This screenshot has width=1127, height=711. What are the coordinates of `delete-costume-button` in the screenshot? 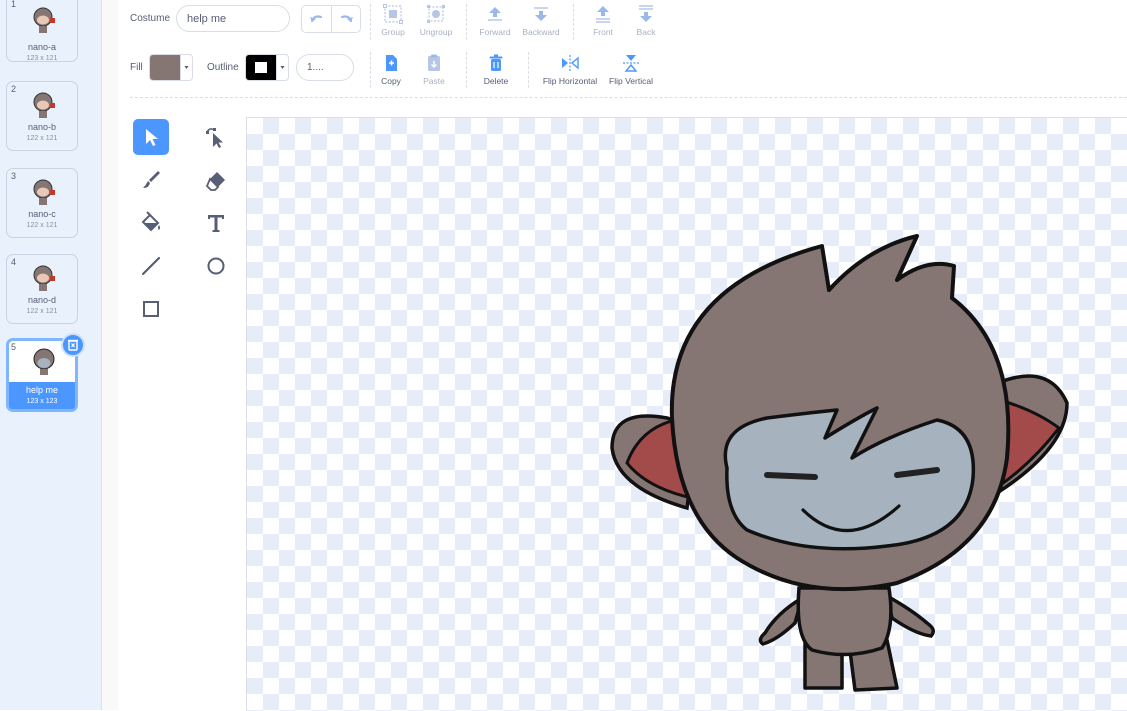 It's located at (73, 345).